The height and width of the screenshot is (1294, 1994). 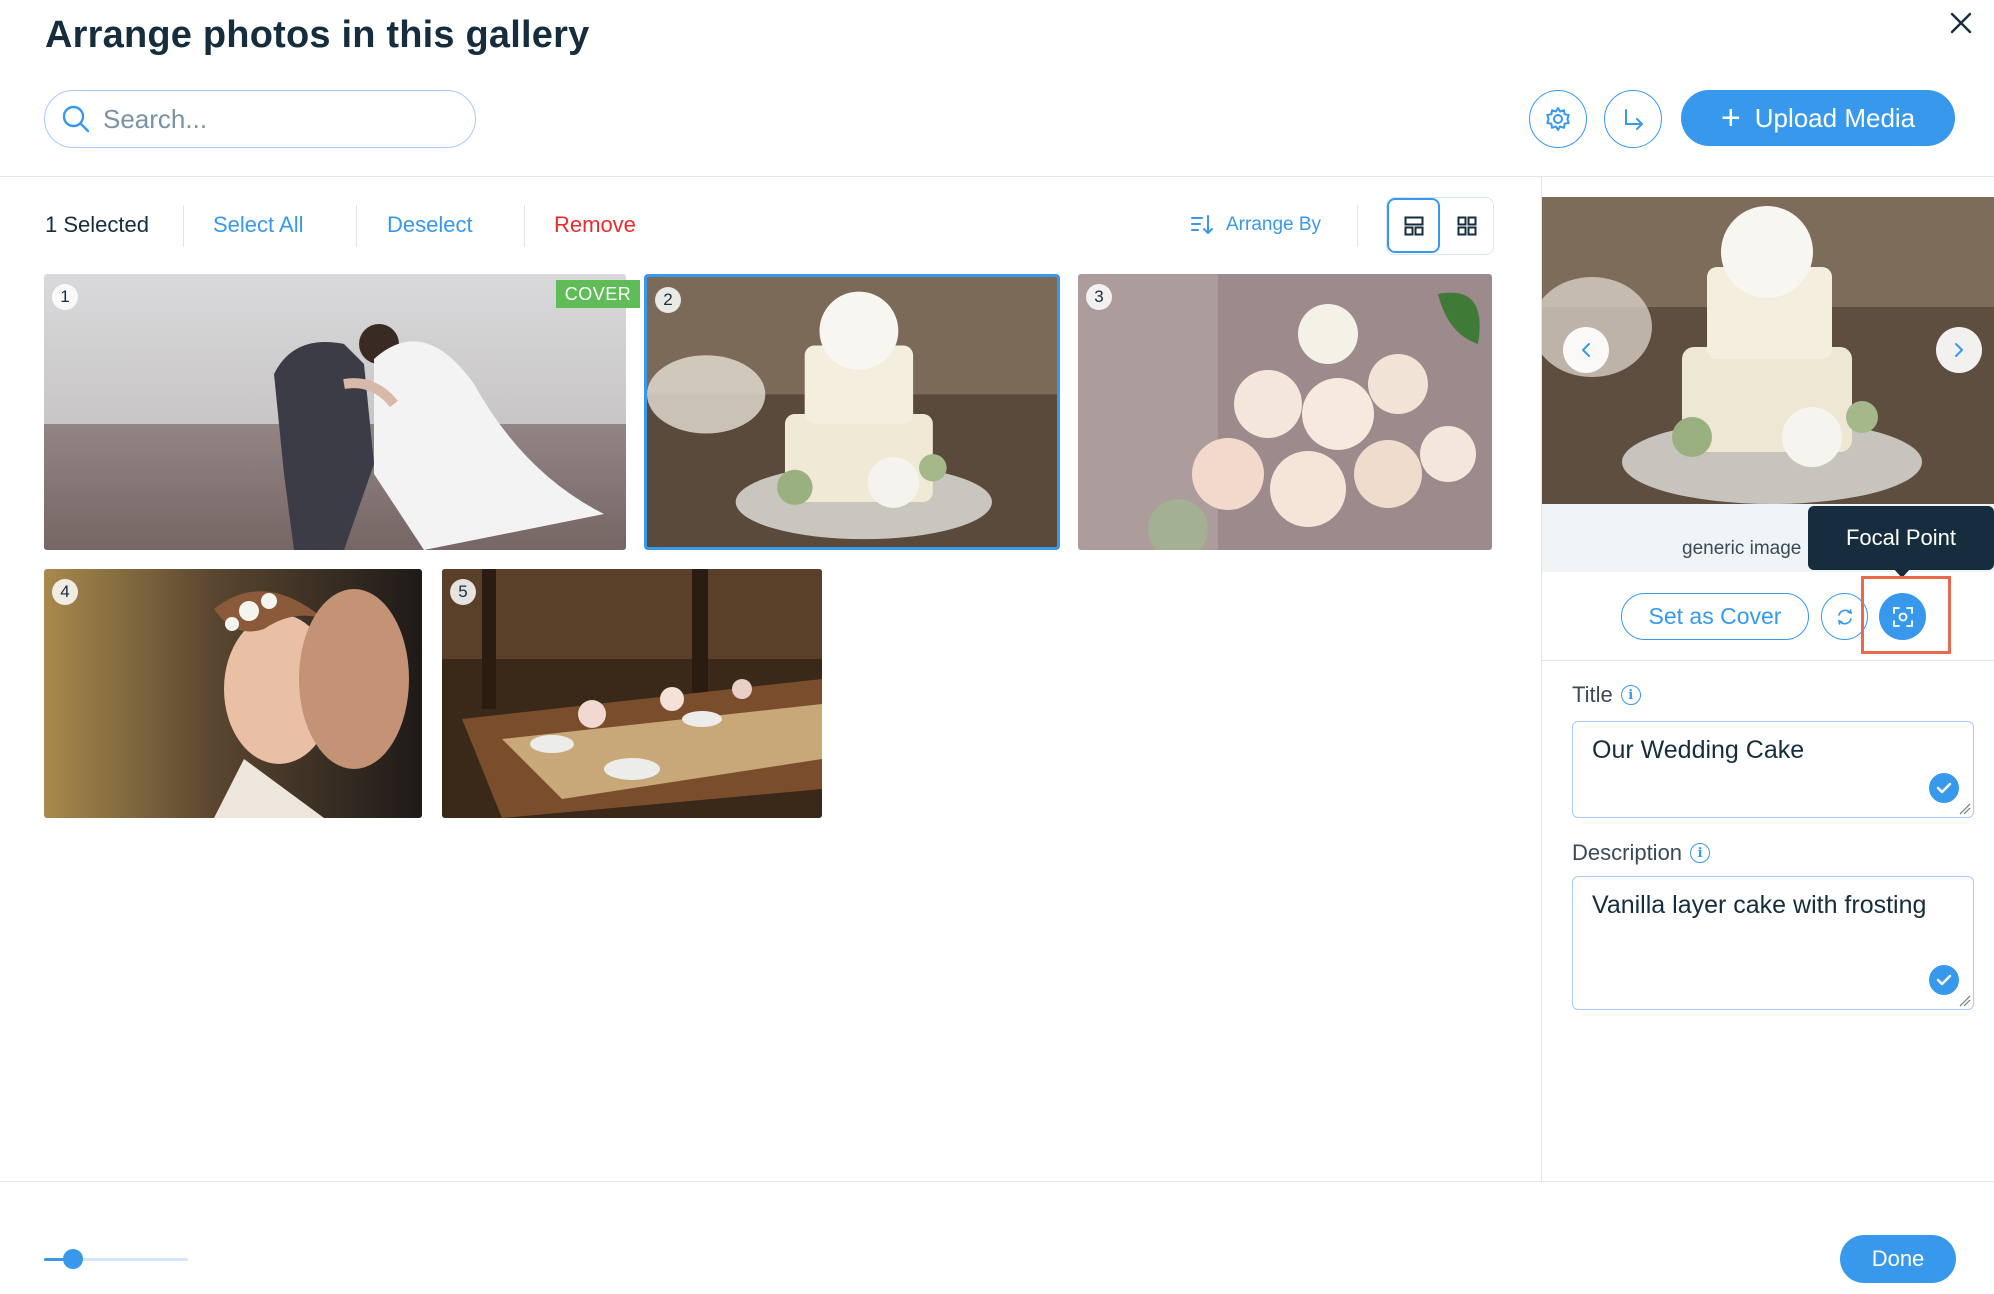 What do you see at coordinates (258, 225) in the screenshot?
I see `select-all-button: Select All` at bounding box center [258, 225].